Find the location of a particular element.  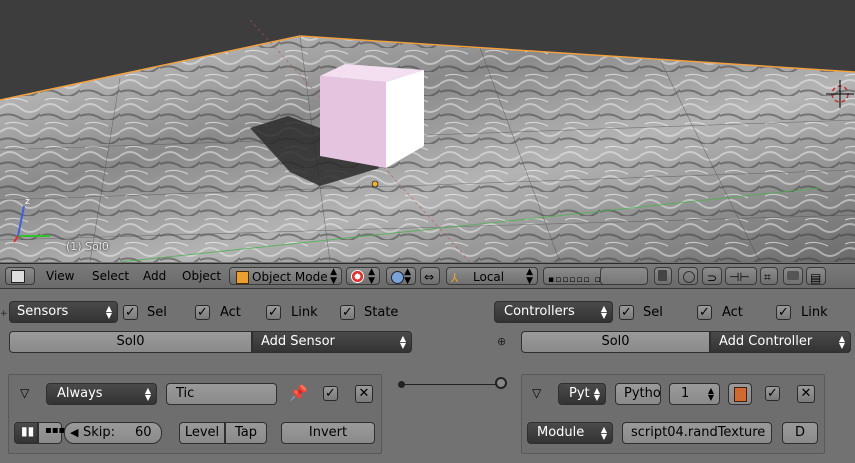

menu-view: View is located at coordinates (60, 276).